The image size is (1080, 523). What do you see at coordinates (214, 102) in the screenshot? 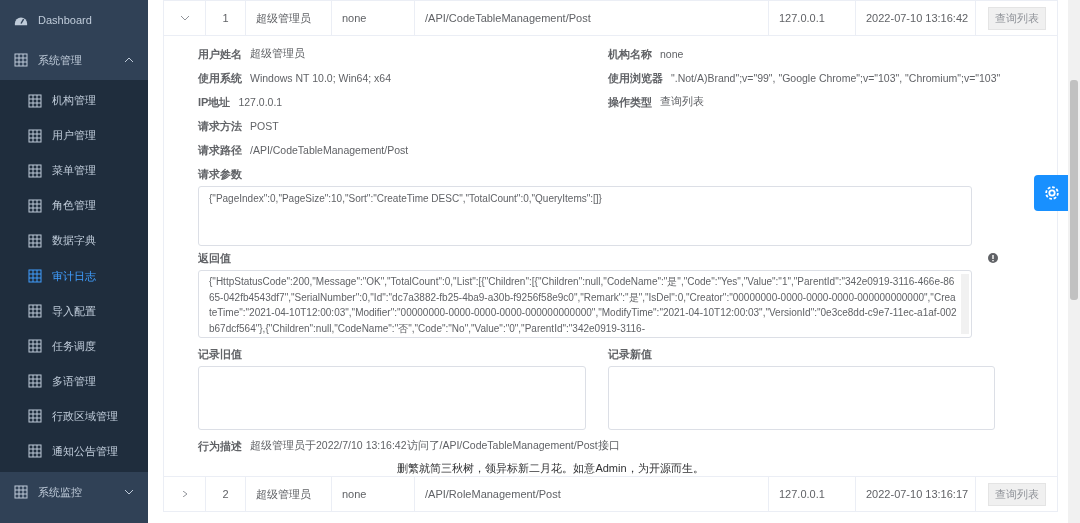
I see `field-label: IP地址` at bounding box center [214, 102].